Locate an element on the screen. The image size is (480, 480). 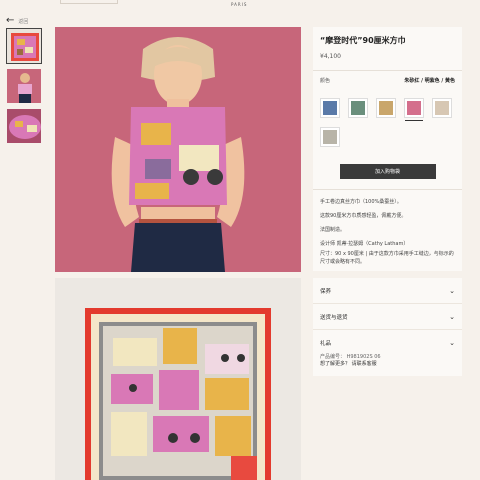
contact-link: 请联系客服 is located at coordinates (364, 364).